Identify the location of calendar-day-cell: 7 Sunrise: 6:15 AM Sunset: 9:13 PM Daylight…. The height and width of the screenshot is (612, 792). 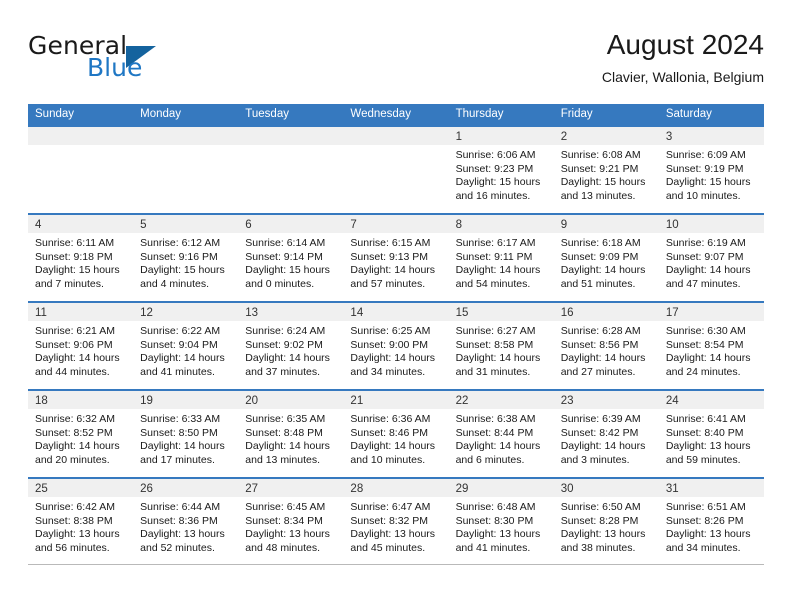
(396, 258).